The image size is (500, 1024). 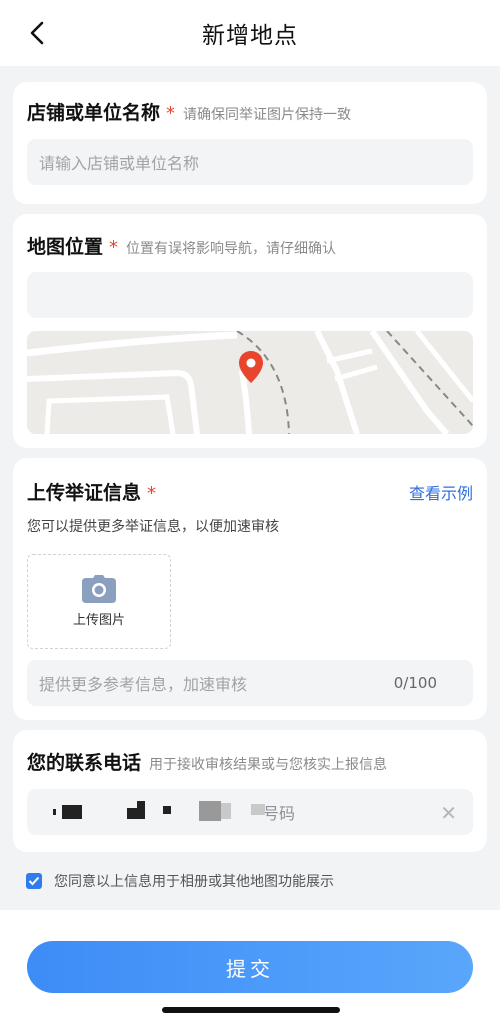 I want to click on shop-name-header: 店铺或单位名称 * 请确保同举证图片保持一致, so click(x=189, y=111).